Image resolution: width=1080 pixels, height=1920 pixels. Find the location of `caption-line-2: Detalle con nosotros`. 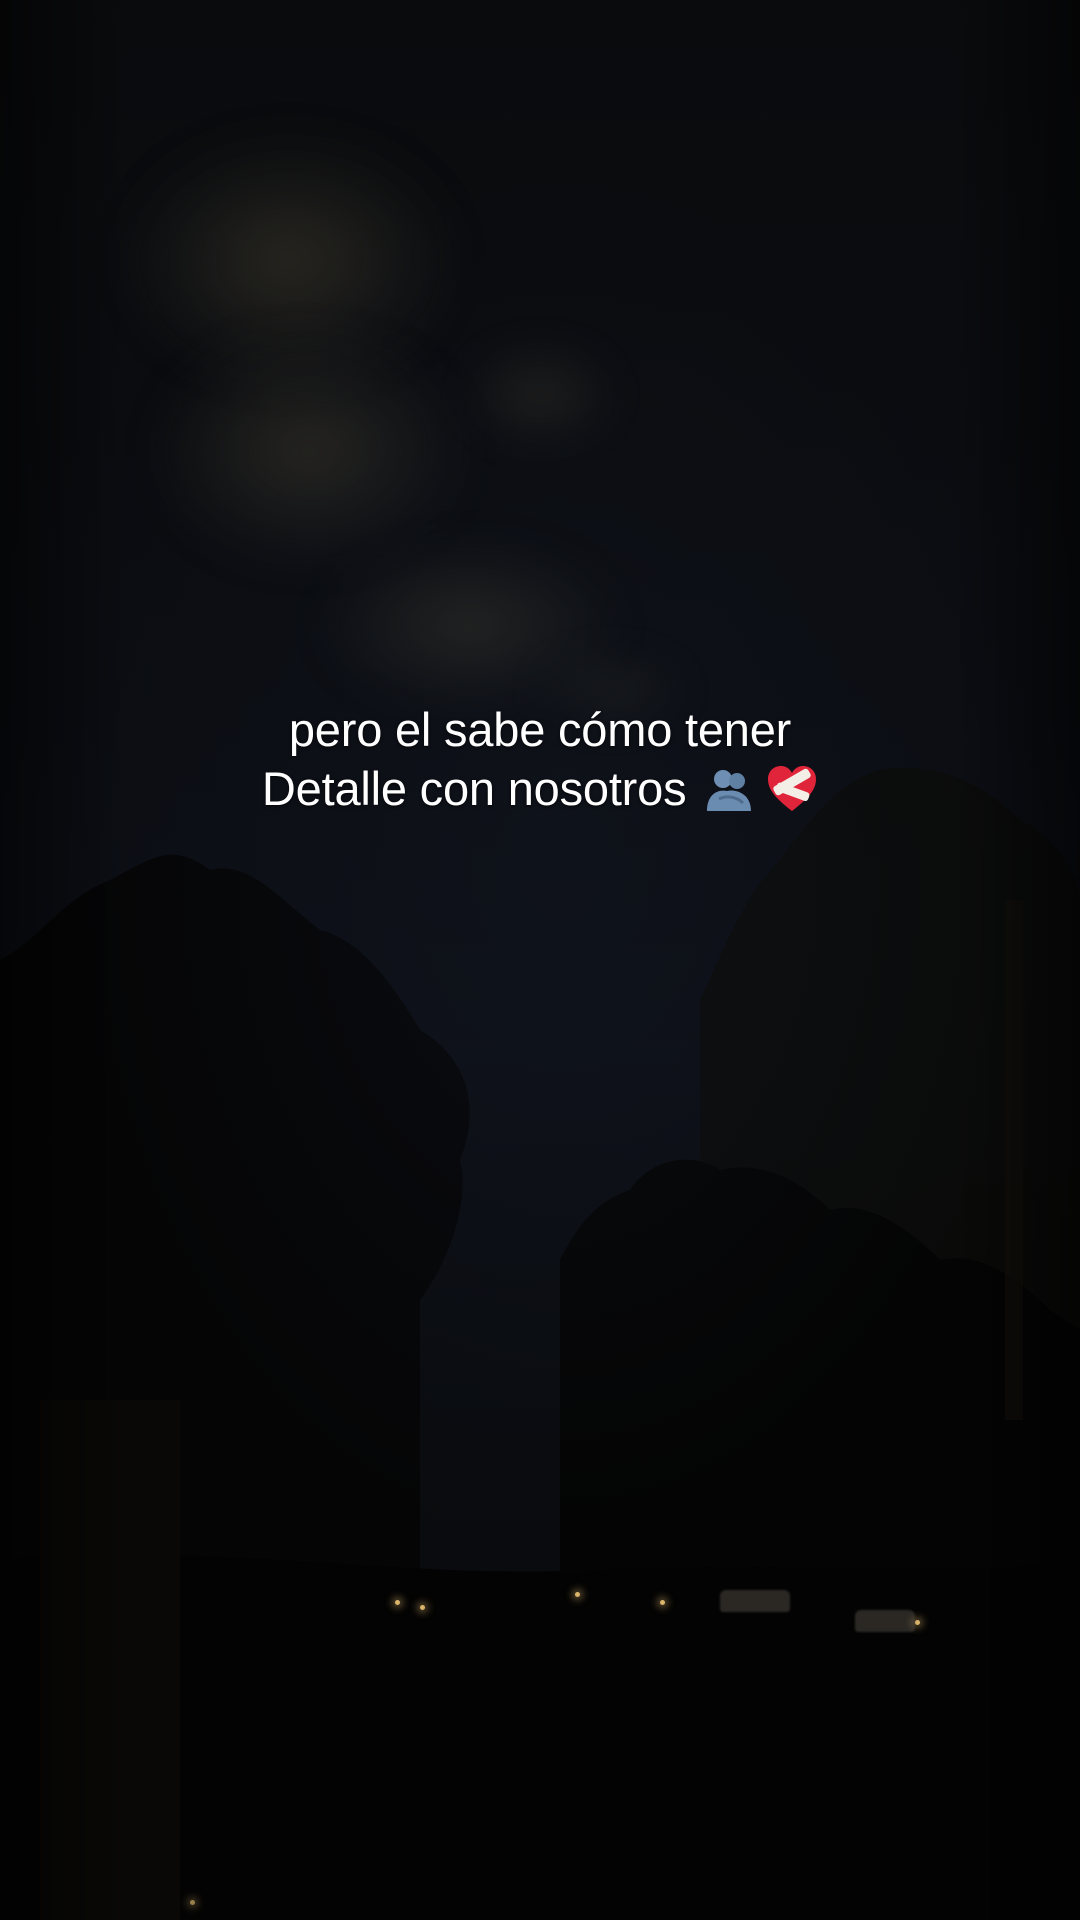

caption-line-2: Detalle con nosotros is located at coordinates (540, 788).